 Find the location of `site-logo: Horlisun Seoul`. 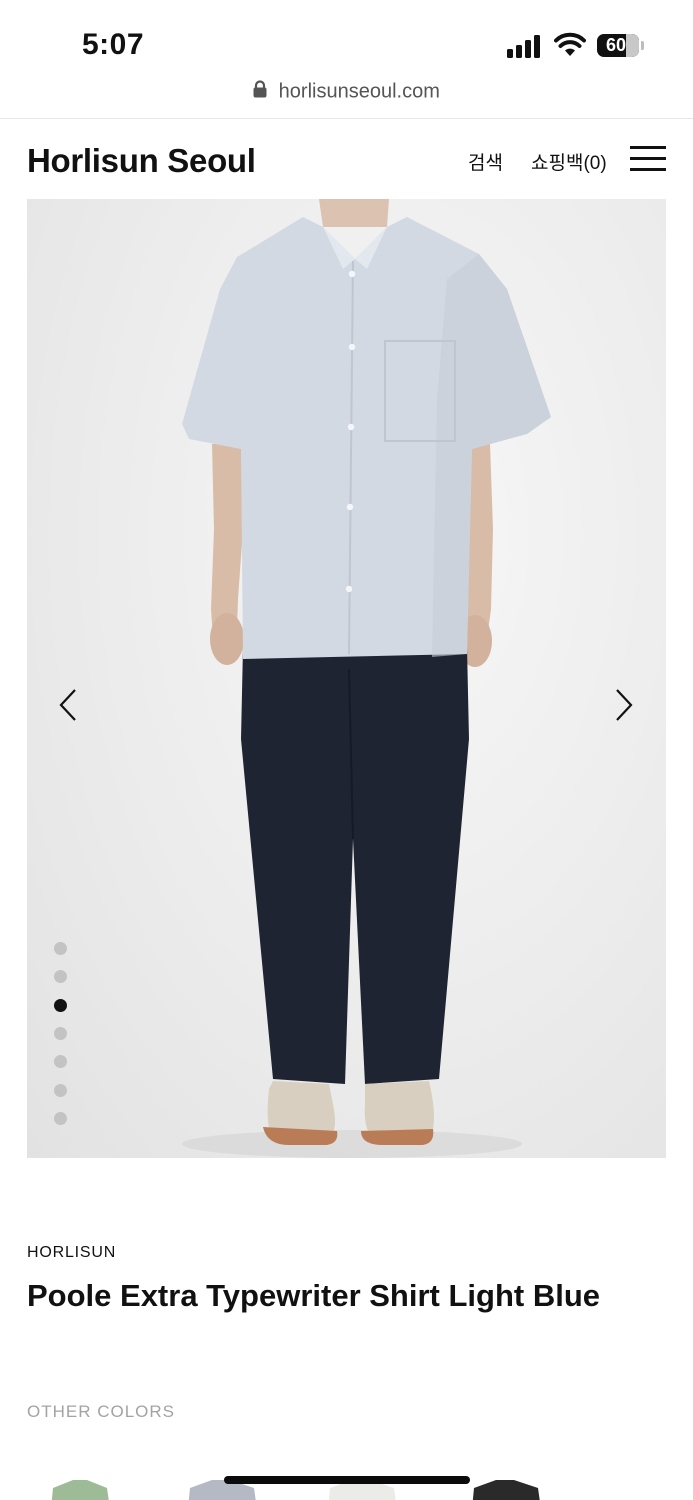

site-logo: Horlisun Seoul is located at coordinates (141, 161).